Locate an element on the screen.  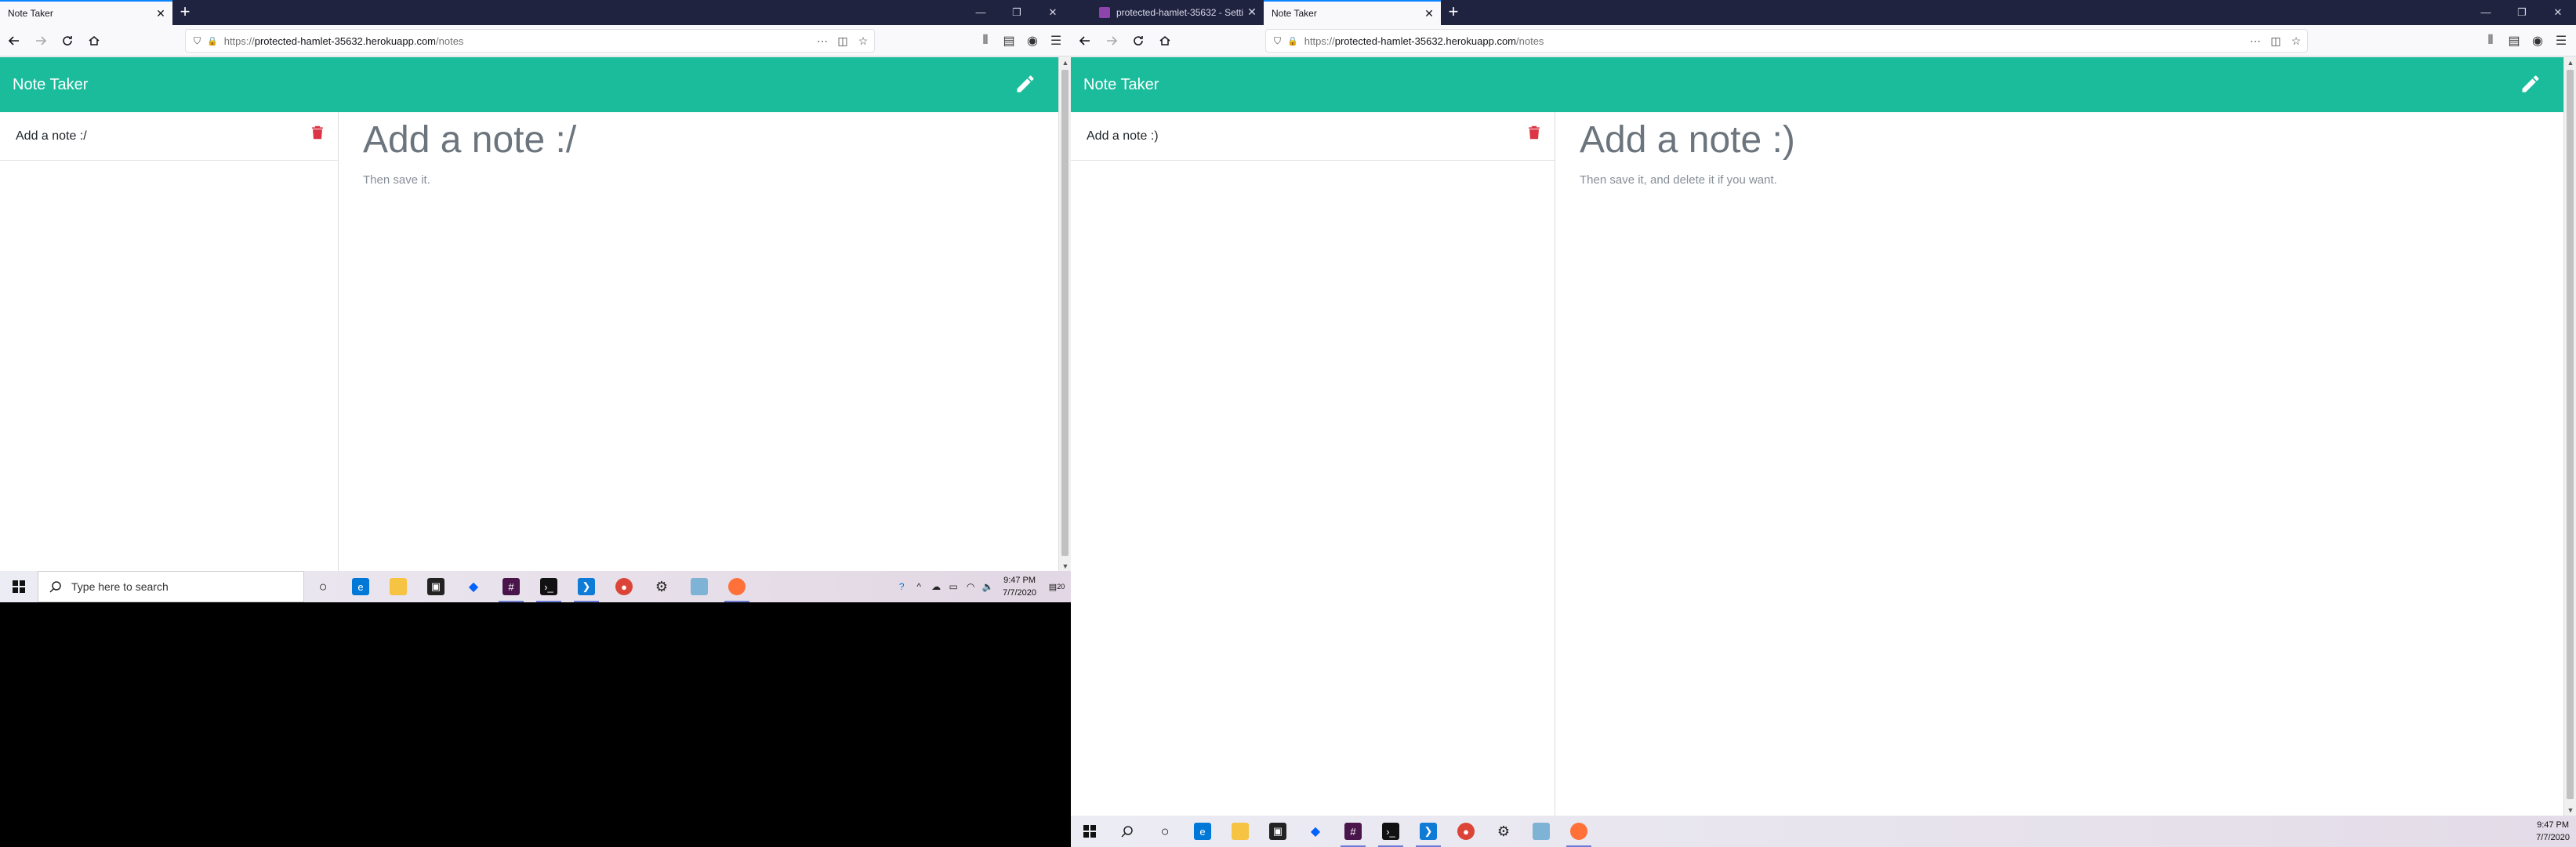
battery-icon: ▭ is located at coordinates (954, 586).